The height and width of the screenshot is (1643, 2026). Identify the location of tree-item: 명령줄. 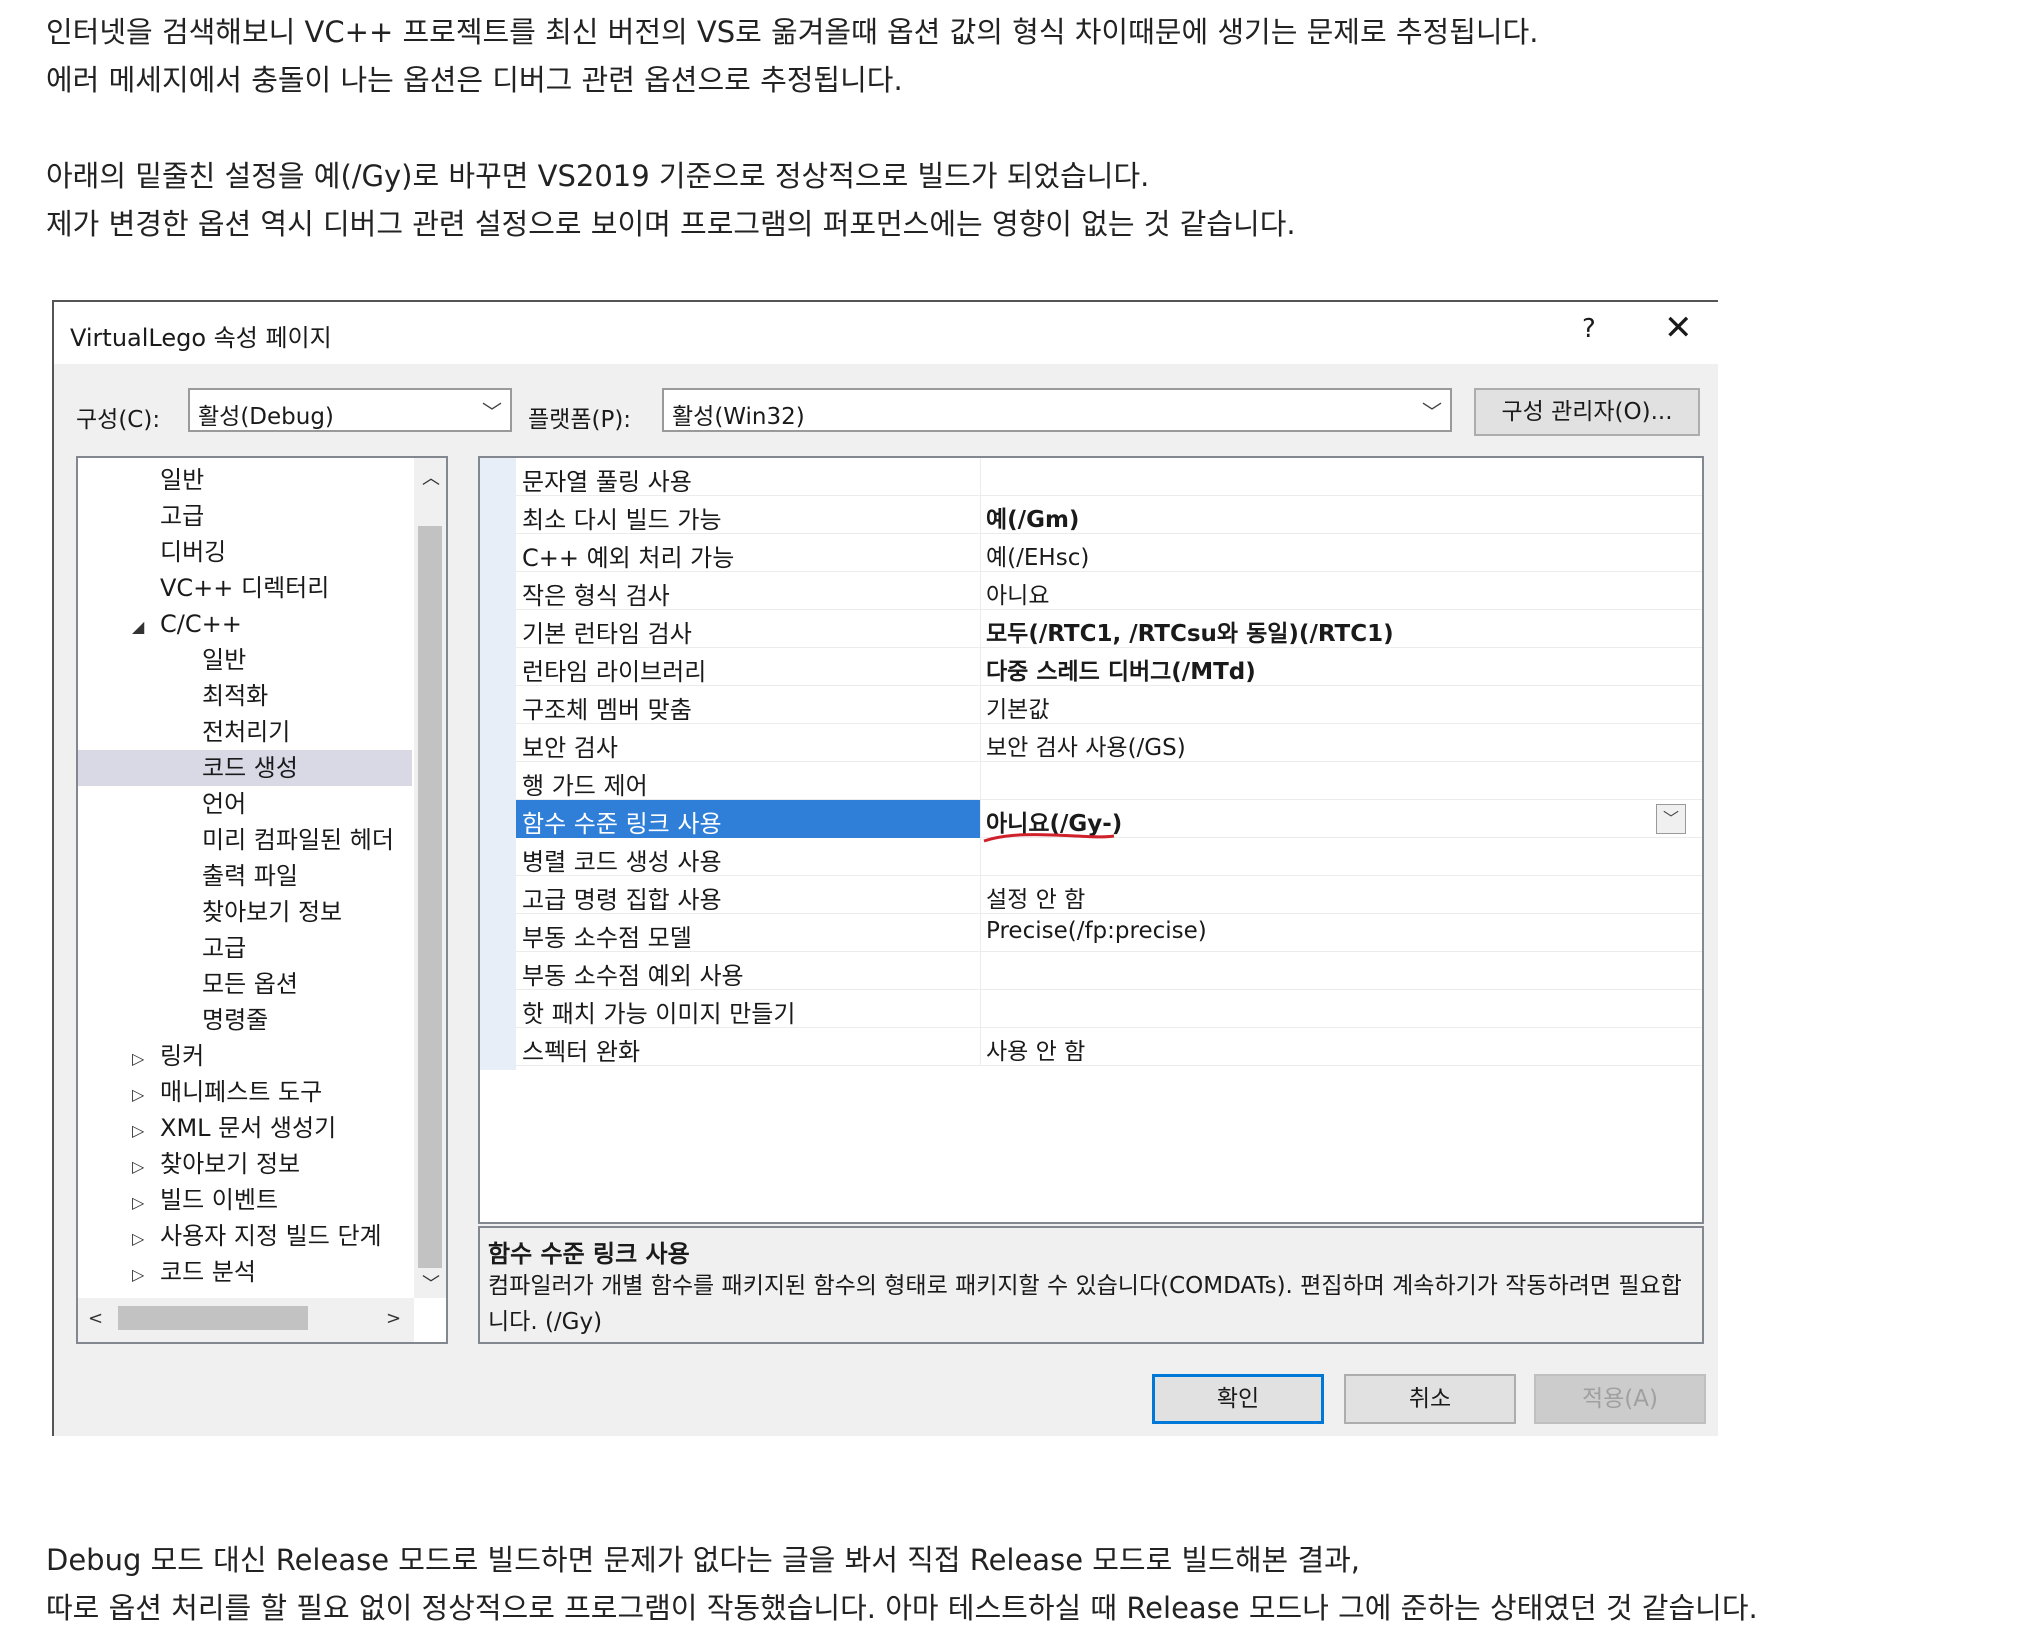
(235, 1020).